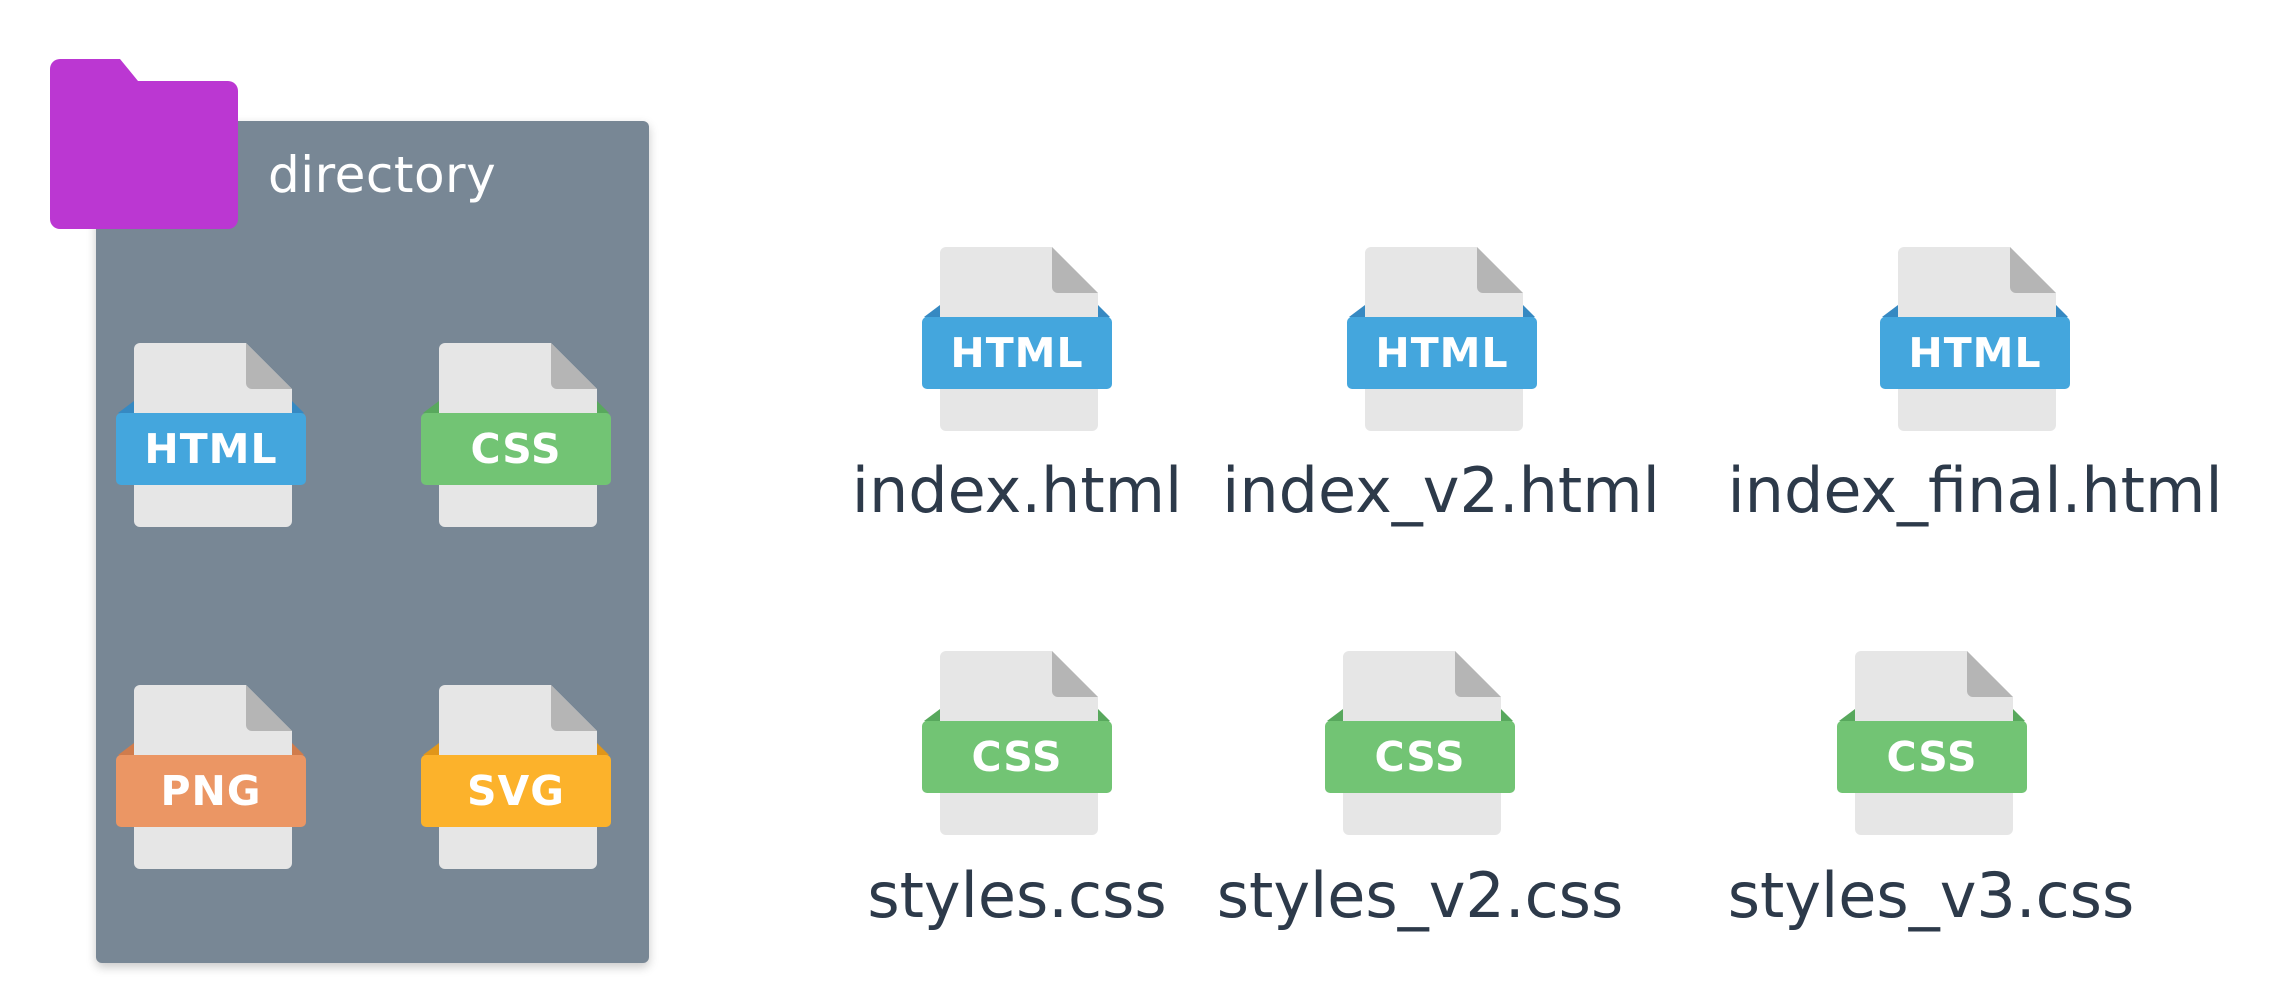  I want to click on dir-file-svg-icon: SVG, so click(516, 776).